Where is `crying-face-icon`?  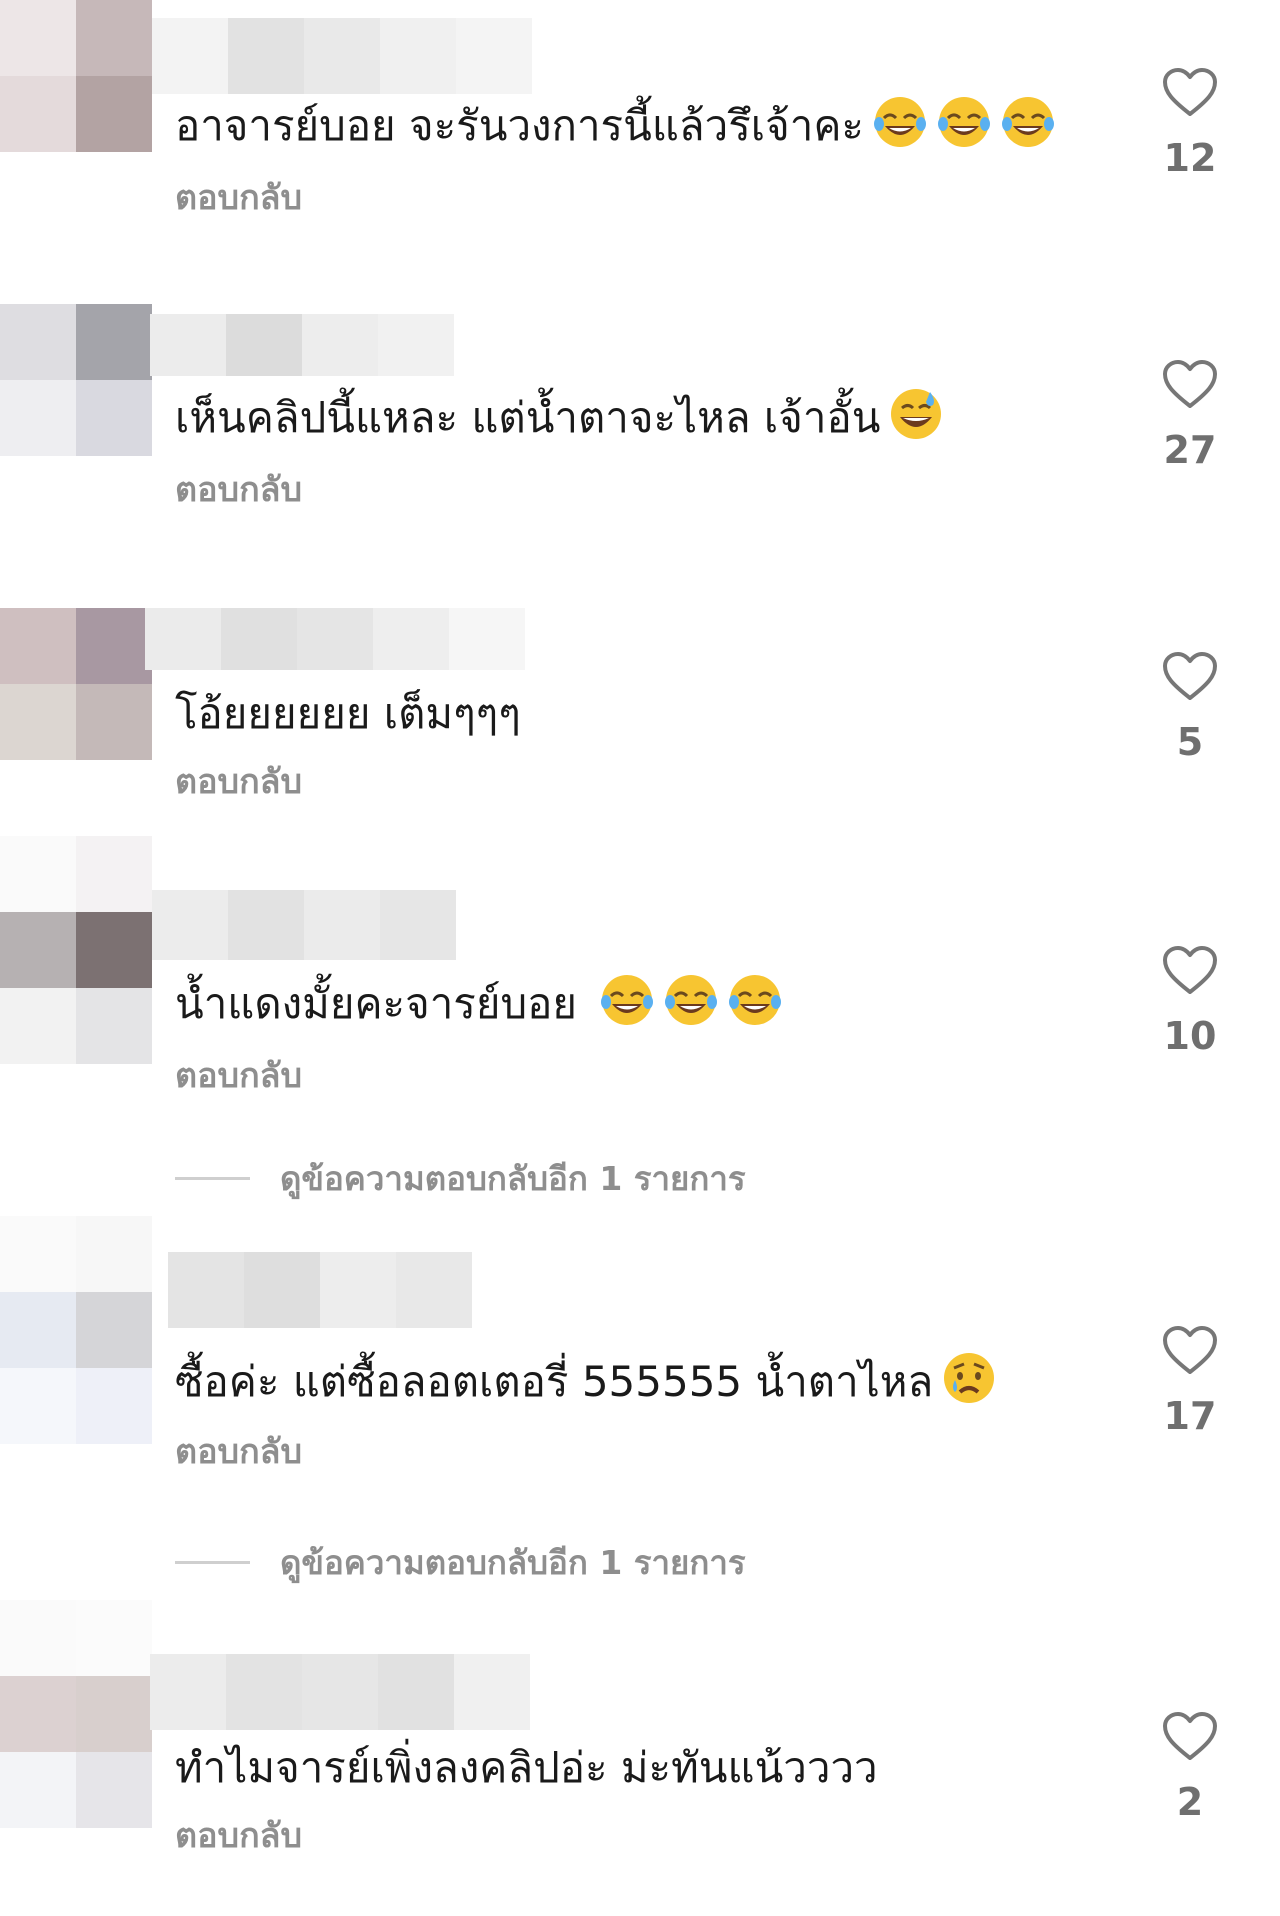
crying-face-icon is located at coordinates (965, 1379).